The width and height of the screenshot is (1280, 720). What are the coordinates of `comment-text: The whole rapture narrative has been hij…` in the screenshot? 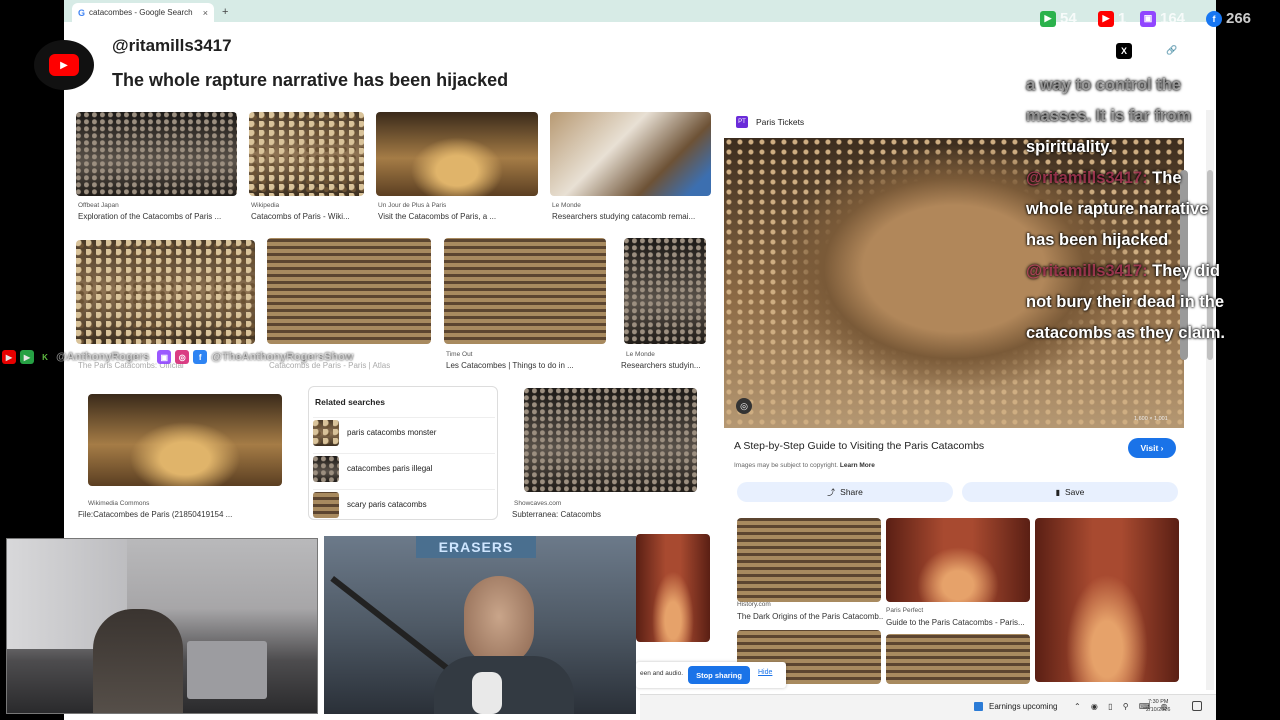 It's located at (310, 80).